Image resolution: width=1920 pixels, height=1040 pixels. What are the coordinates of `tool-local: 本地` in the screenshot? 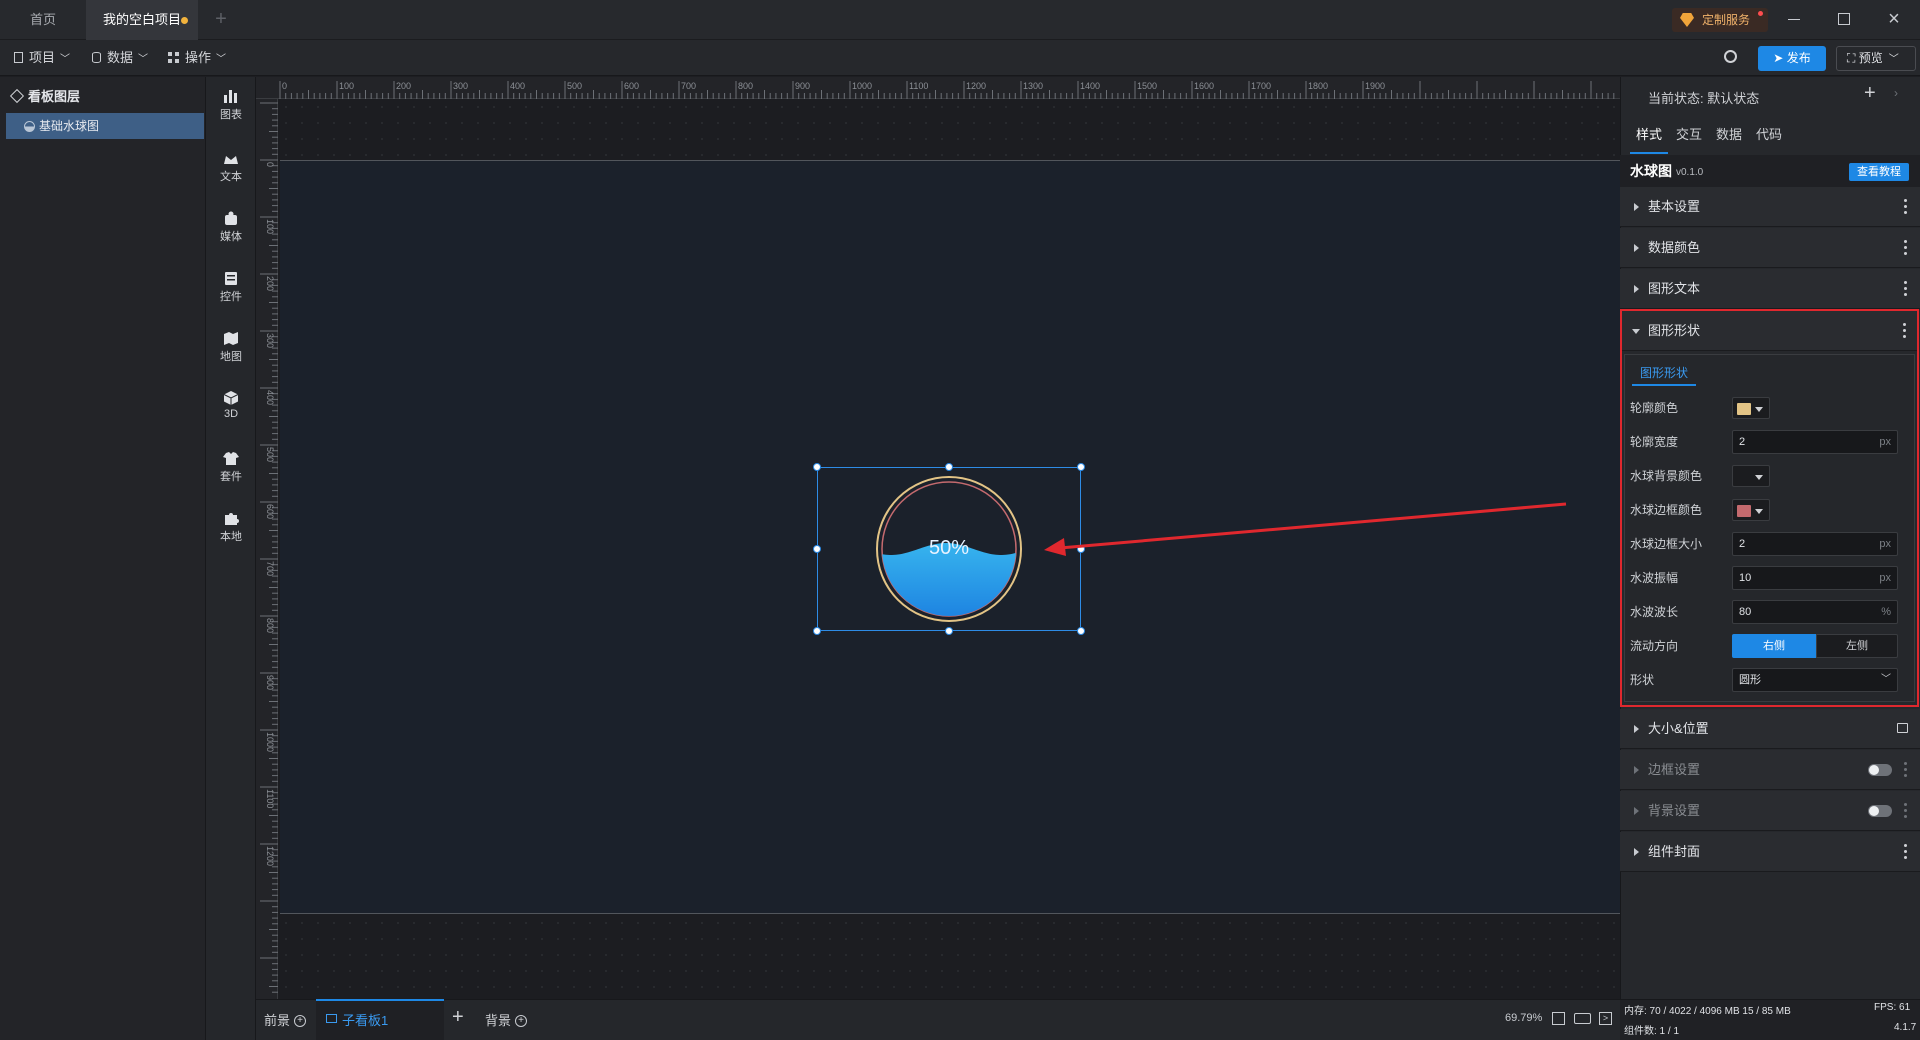 It's located at (231, 527).